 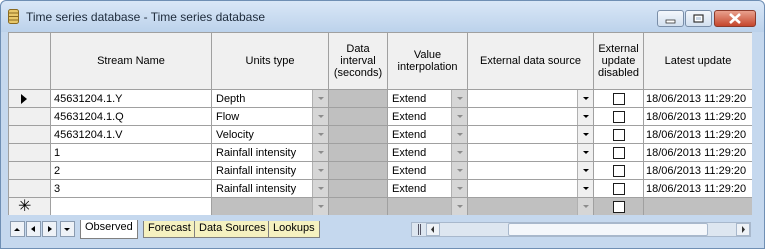 What do you see at coordinates (427, 206) in the screenshot?
I see `value-interpolation-cell` at bounding box center [427, 206].